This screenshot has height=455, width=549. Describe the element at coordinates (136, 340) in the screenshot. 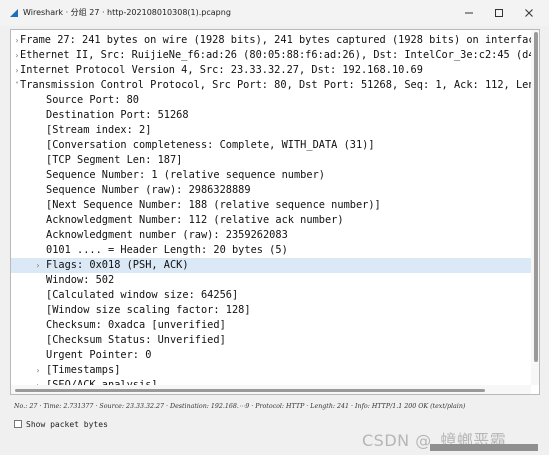

I see `tree-row-label: [Checksum Status: Unverified]` at that location.